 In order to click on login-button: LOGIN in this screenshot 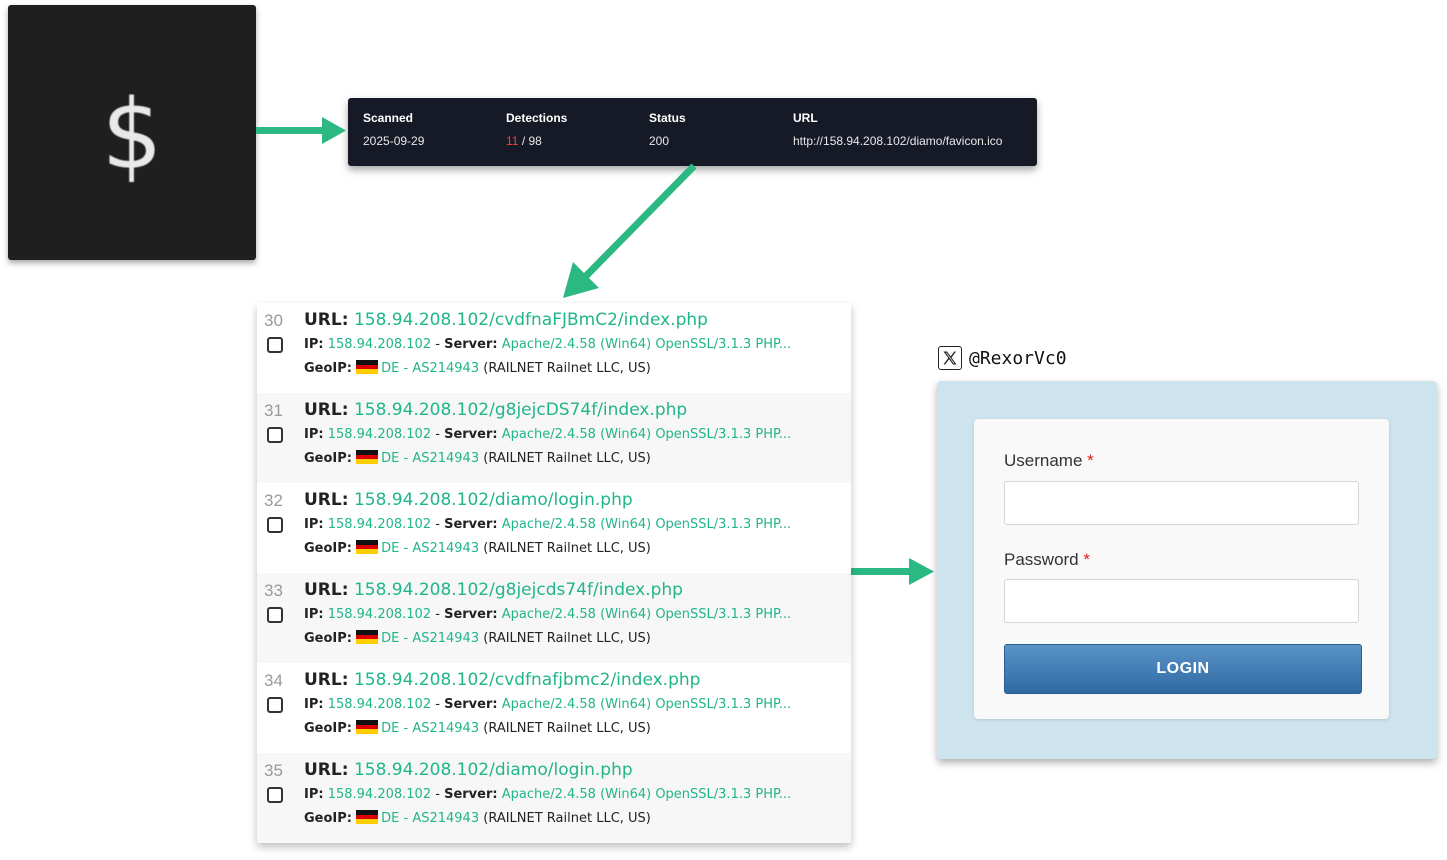, I will do `click(1183, 669)`.